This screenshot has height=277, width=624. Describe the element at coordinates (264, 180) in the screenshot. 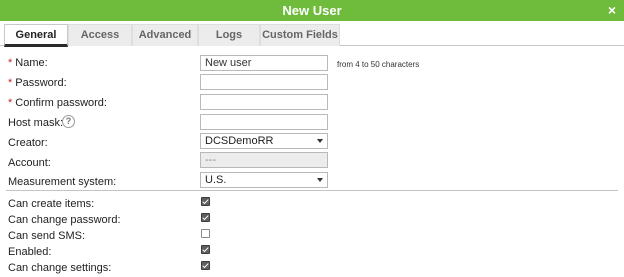

I see `measurement-system-select: U.S.` at that location.